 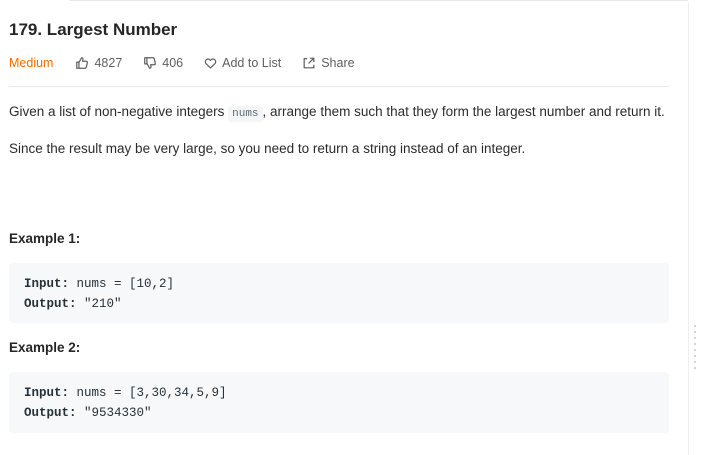 What do you see at coordinates (88, 413) in the screenshot?
I see `example-2-output: Output: "9534330"` at bounding box center [88, 413].